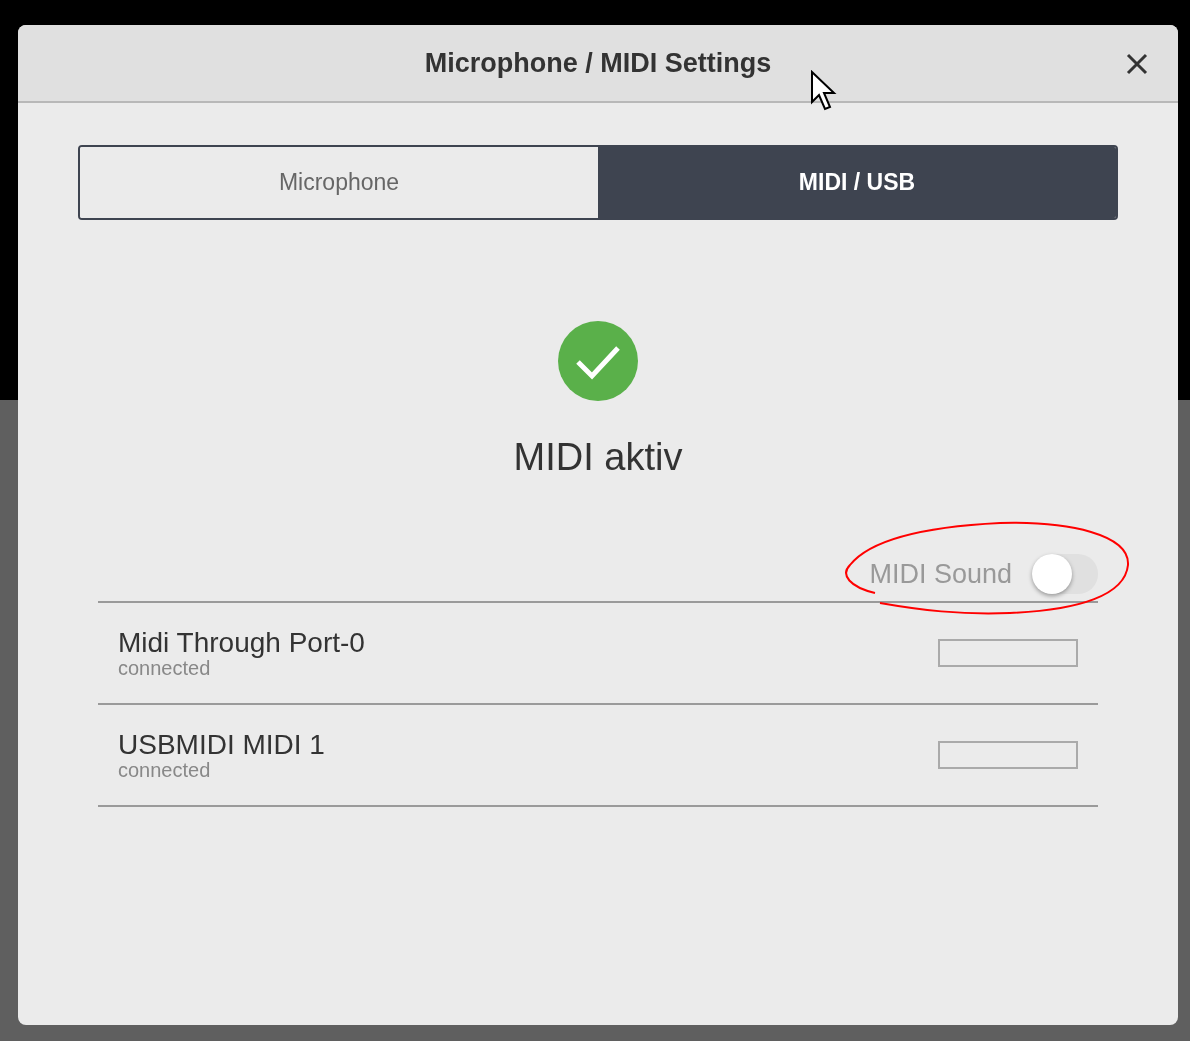 This screenshot has height=1041, width=1190. I want to click on toggle-label: MIDI Sound, so click(940, 574).